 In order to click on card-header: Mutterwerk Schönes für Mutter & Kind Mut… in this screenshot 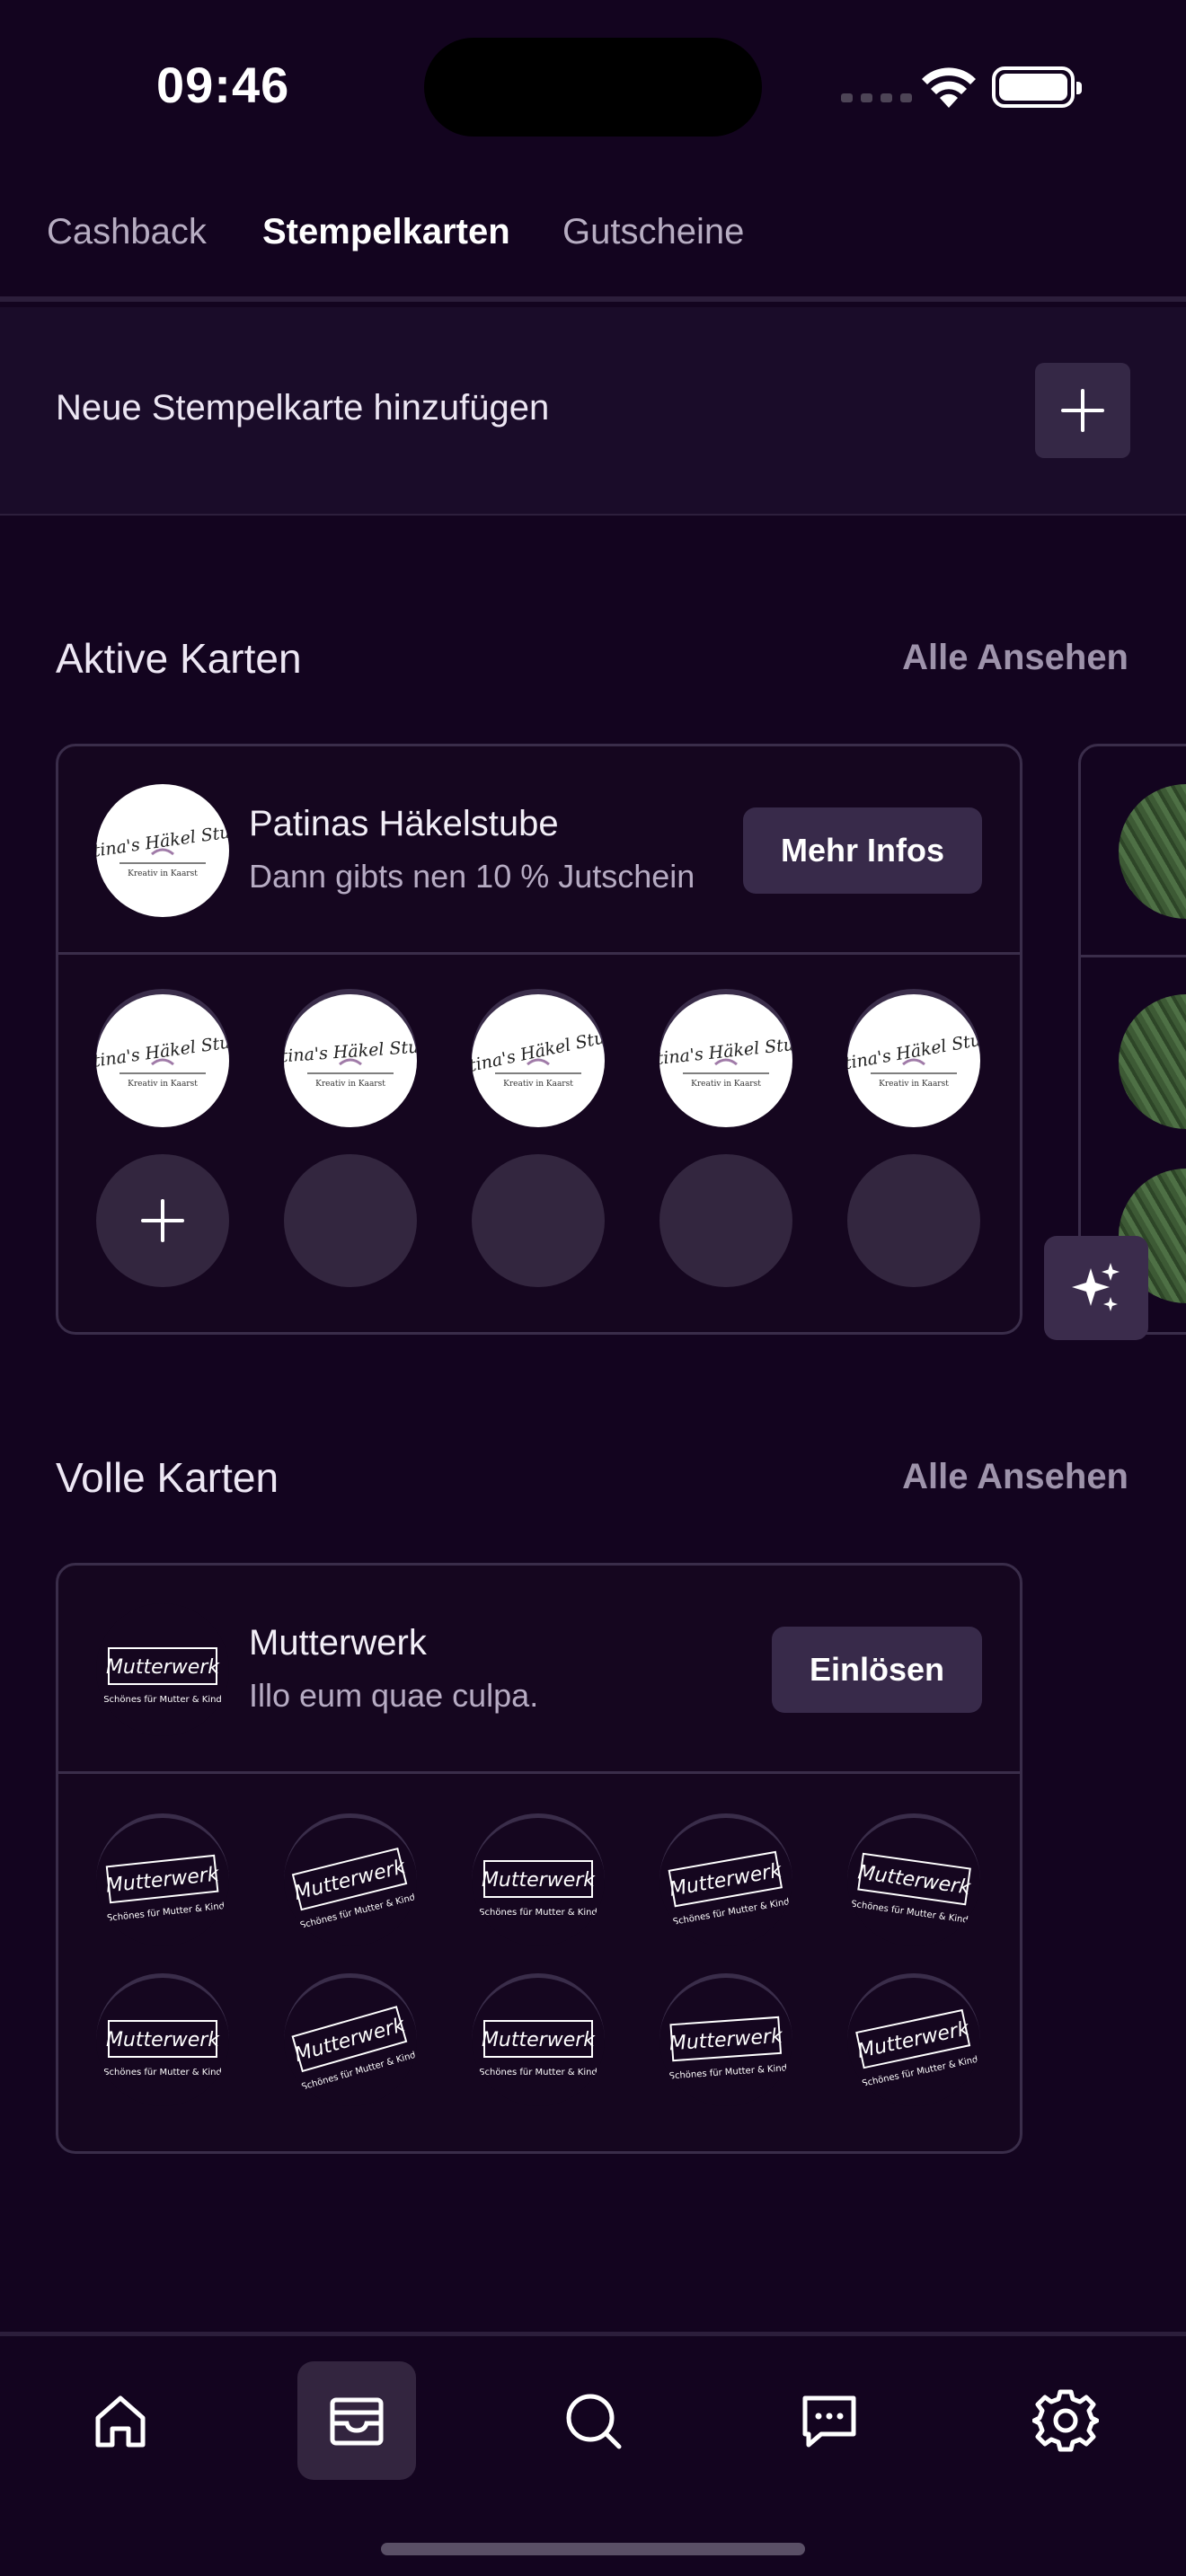, I will do `click(539, 1670)`.